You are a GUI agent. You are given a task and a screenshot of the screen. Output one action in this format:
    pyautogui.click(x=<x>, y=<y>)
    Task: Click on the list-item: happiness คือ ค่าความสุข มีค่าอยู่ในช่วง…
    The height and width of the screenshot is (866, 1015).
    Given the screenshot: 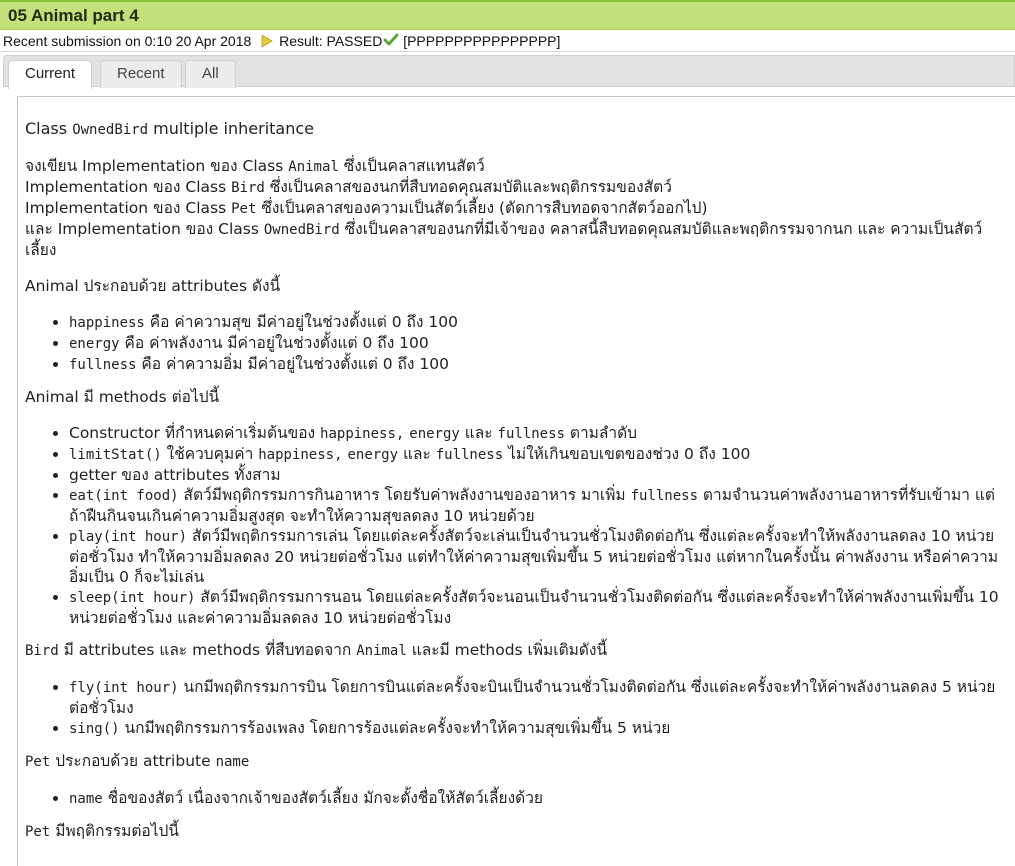 What is the action you would take?
    pyautogui.click(x=539, y=322)
    